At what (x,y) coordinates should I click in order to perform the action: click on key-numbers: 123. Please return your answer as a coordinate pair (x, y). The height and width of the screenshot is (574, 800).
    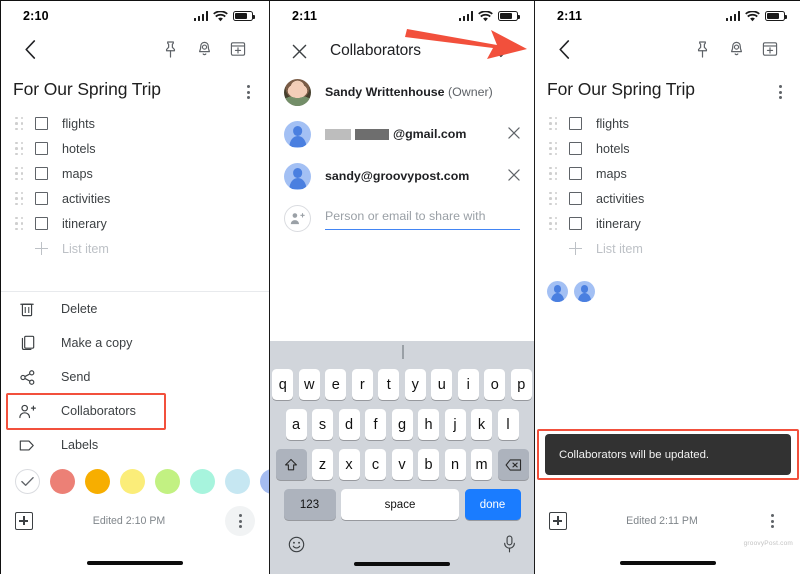
    Looking at the image, I should click on (309, 504).